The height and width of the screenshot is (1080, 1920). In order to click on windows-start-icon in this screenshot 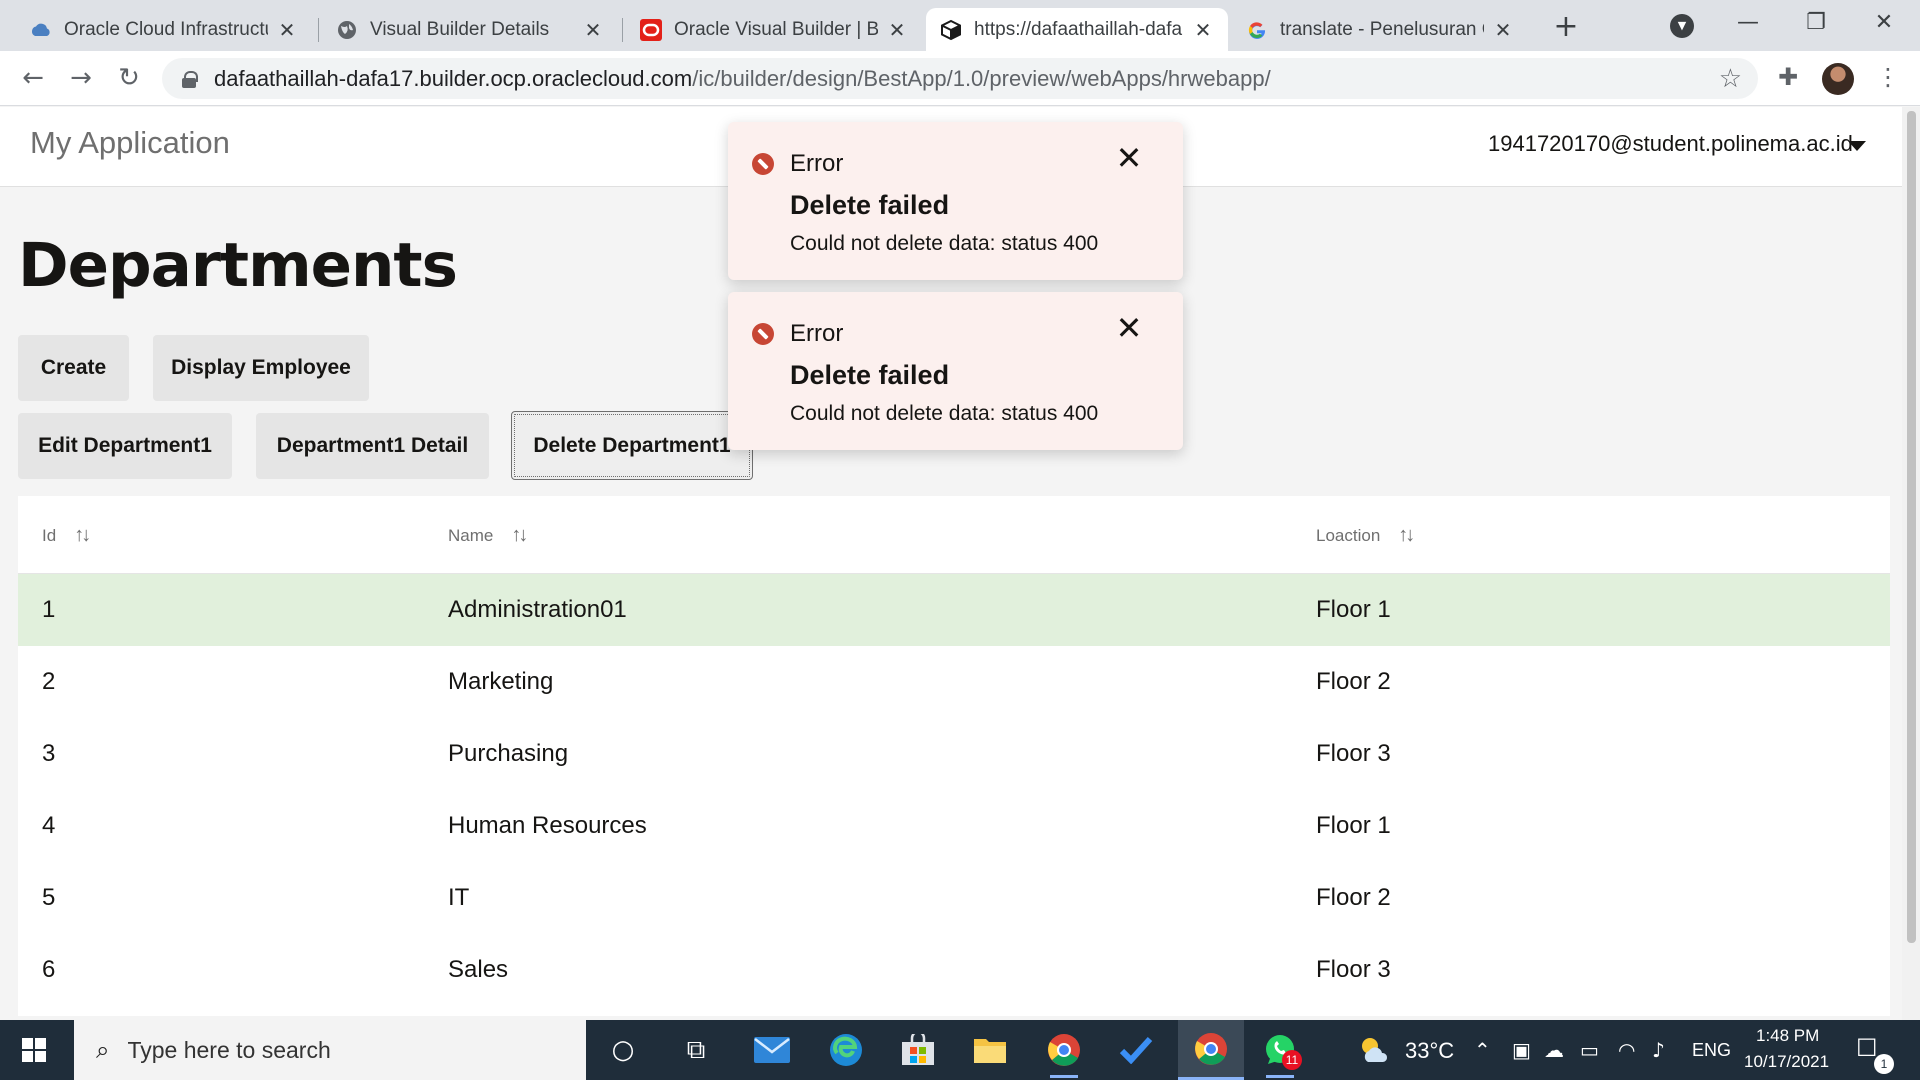, I will do `click(34, 1050)`.